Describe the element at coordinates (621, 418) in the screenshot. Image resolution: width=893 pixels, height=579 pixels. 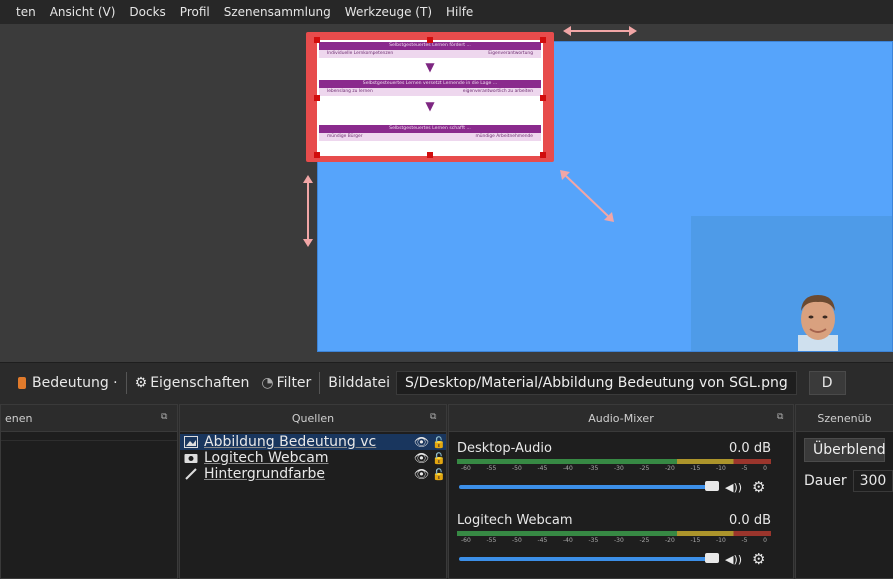
I see `mixer-title: Audio-Mixer` at that location.